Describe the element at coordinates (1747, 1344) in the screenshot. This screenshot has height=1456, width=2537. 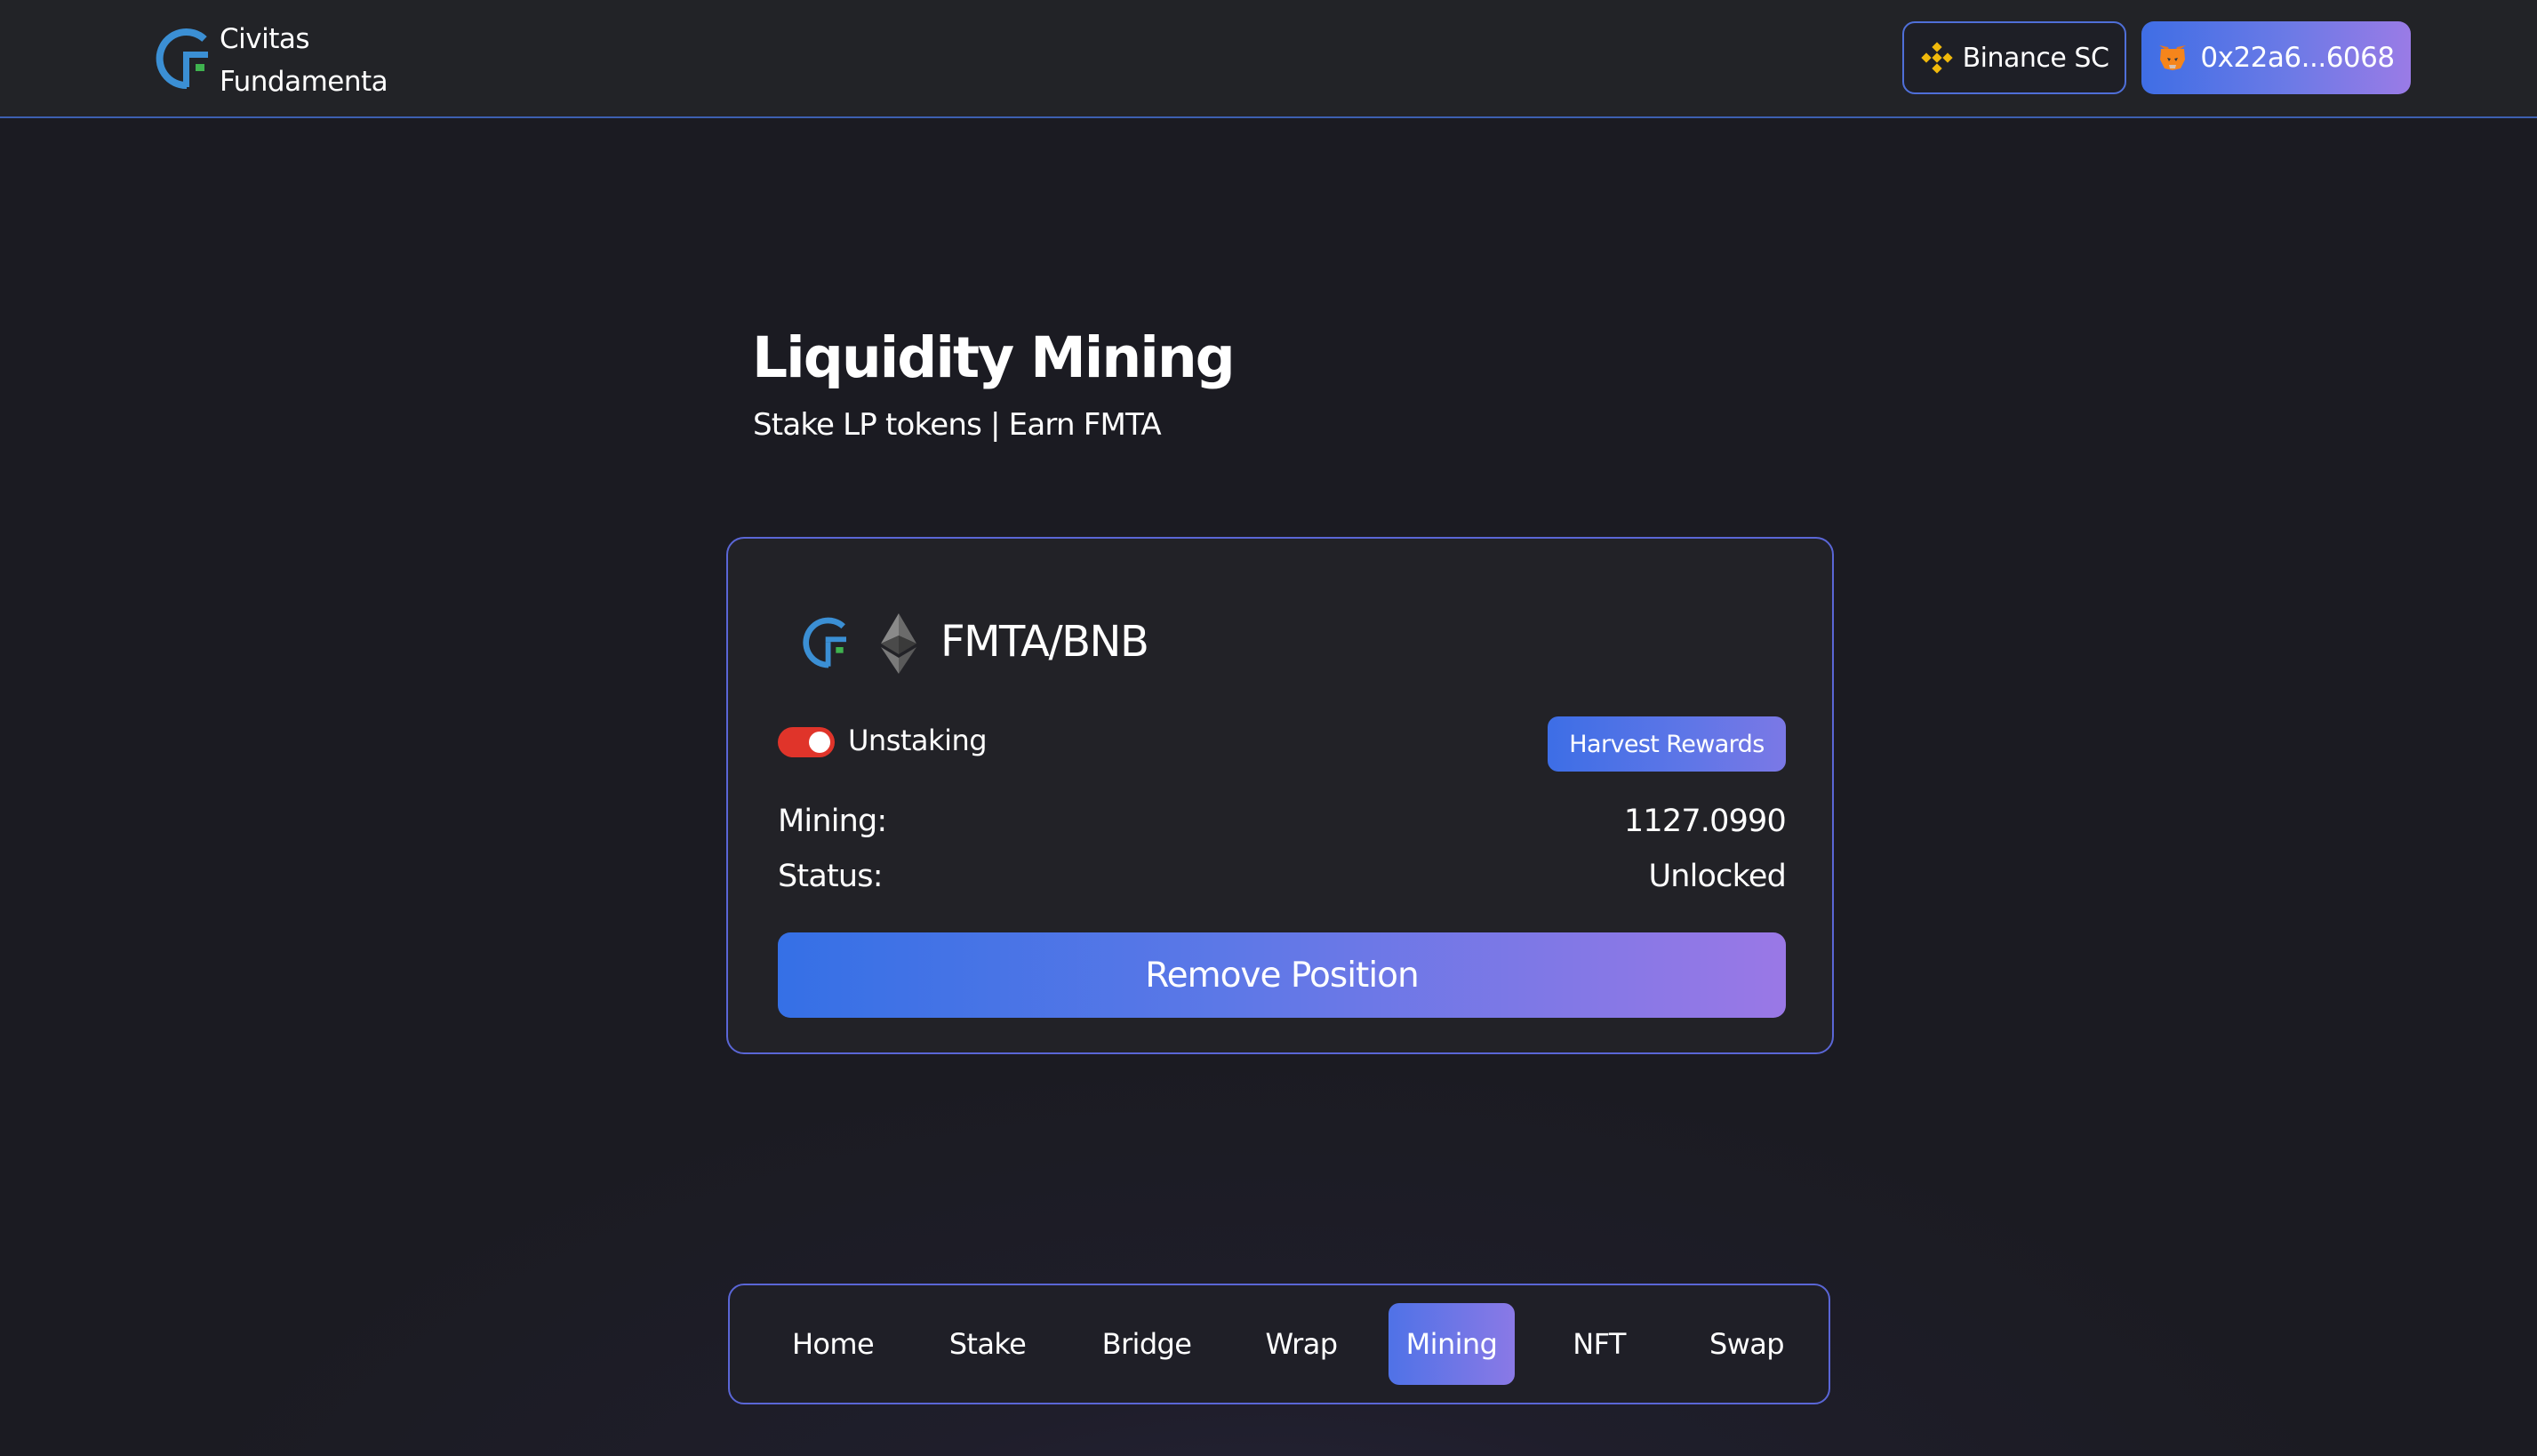
I see `nav-item-swap: Swap` at that location.